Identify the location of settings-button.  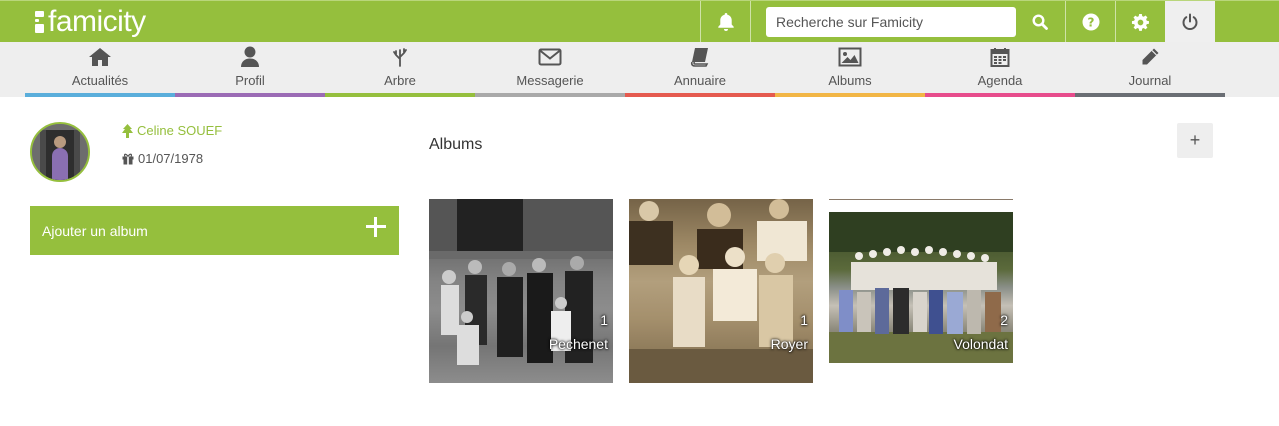
(1140, 22).